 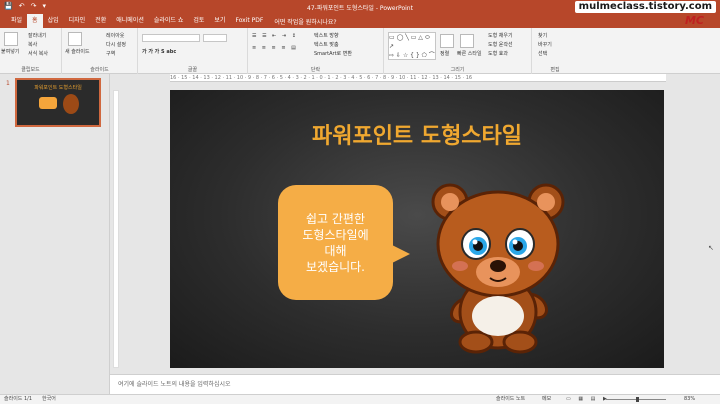 What do you see at coordinates (335, 218) in the screenshot?
I see `bubble-line: 쉽고 간편한` at bounding box center [335, 218].